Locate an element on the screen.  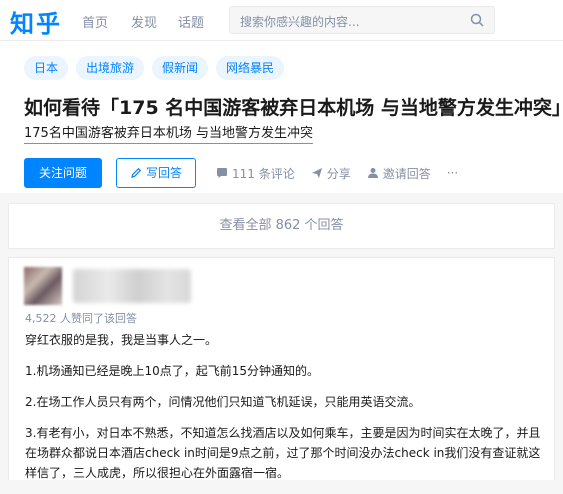
invite-answer-button: 邀请回答 is located at coordinates (399, 173).